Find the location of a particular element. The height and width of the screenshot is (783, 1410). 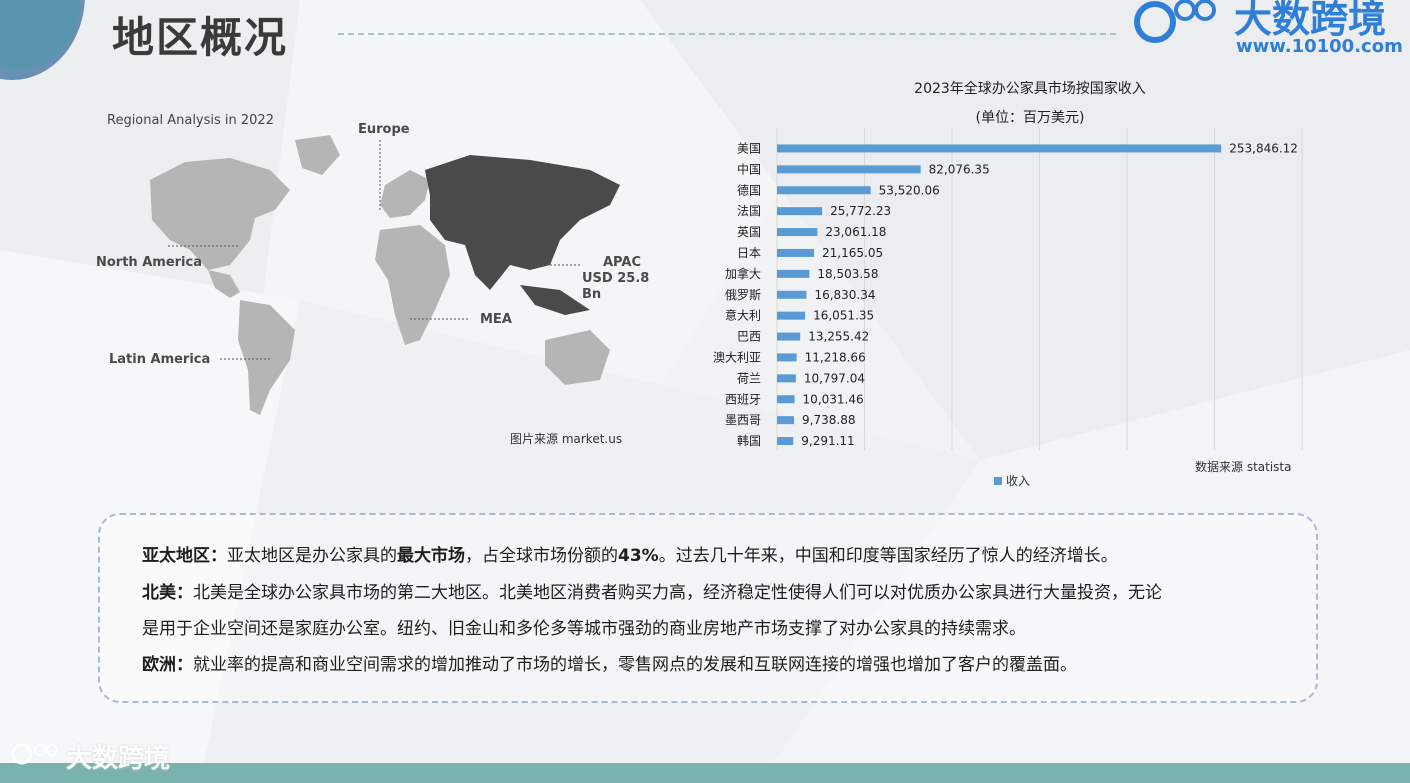

europe-shape is located at coordinates (405, 194).